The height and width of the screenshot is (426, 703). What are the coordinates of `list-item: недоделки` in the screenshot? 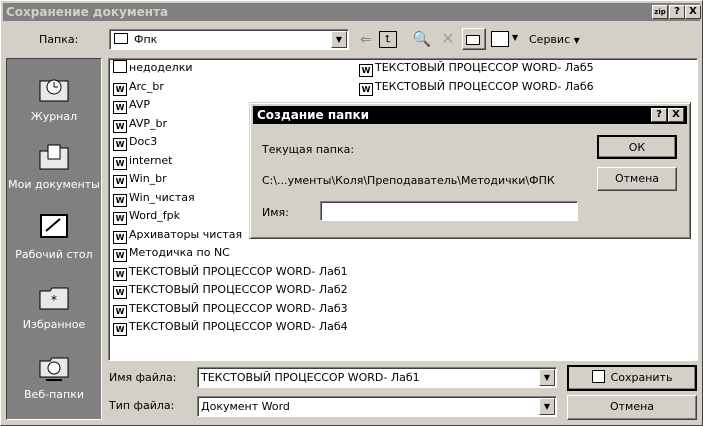 It's located at (153, 68).